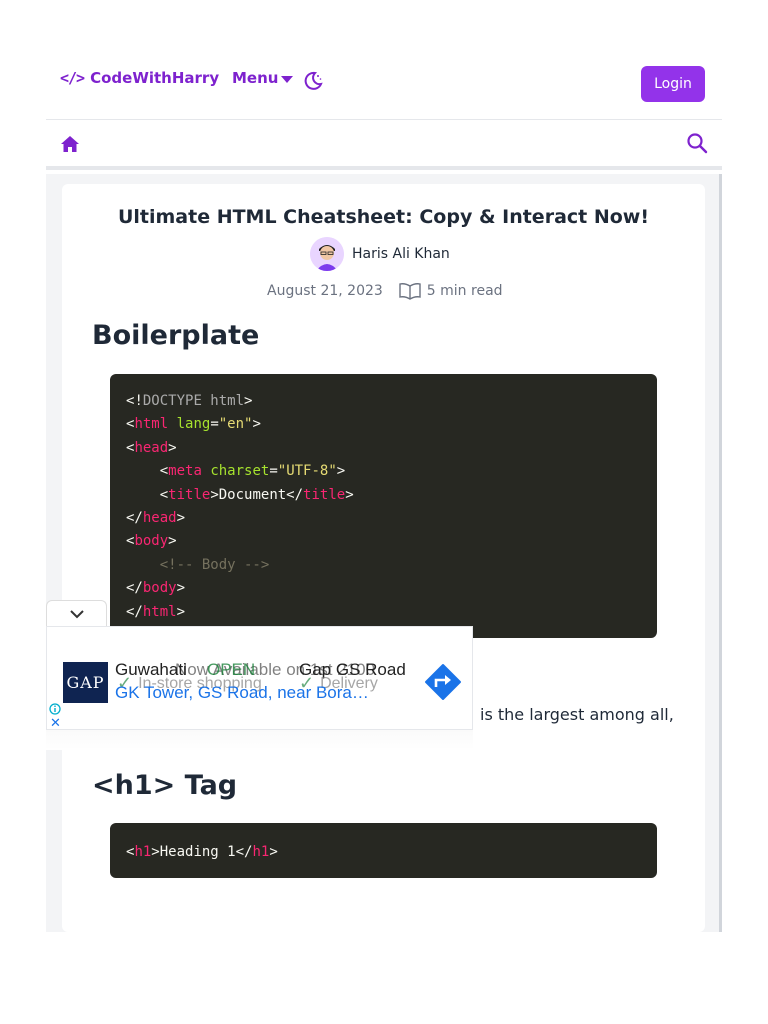  Describe the element at coordinates (72, 78) in the screenshot. I see `code-icon: </>` at that location.